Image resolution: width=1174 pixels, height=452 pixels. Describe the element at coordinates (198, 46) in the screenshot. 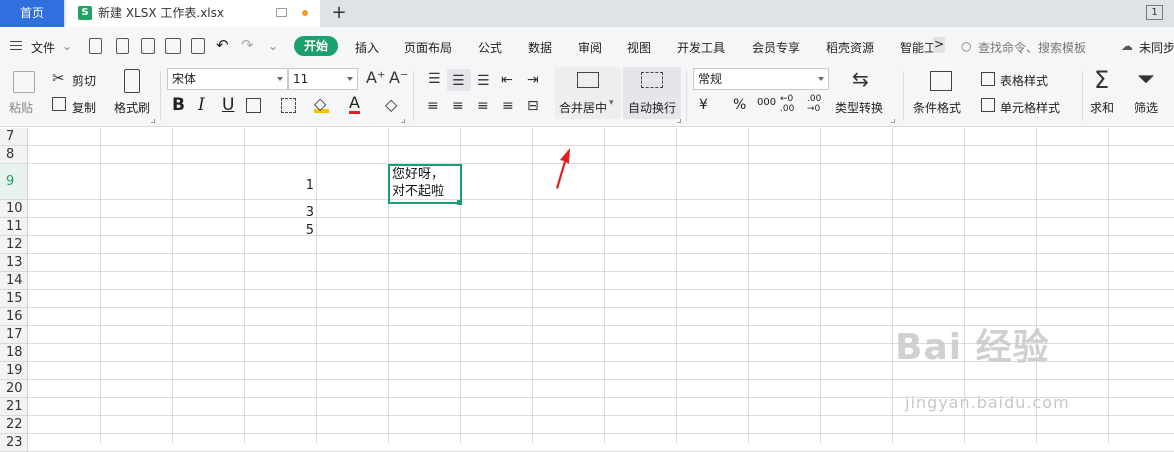

I see `print-preview-icon` at that location.